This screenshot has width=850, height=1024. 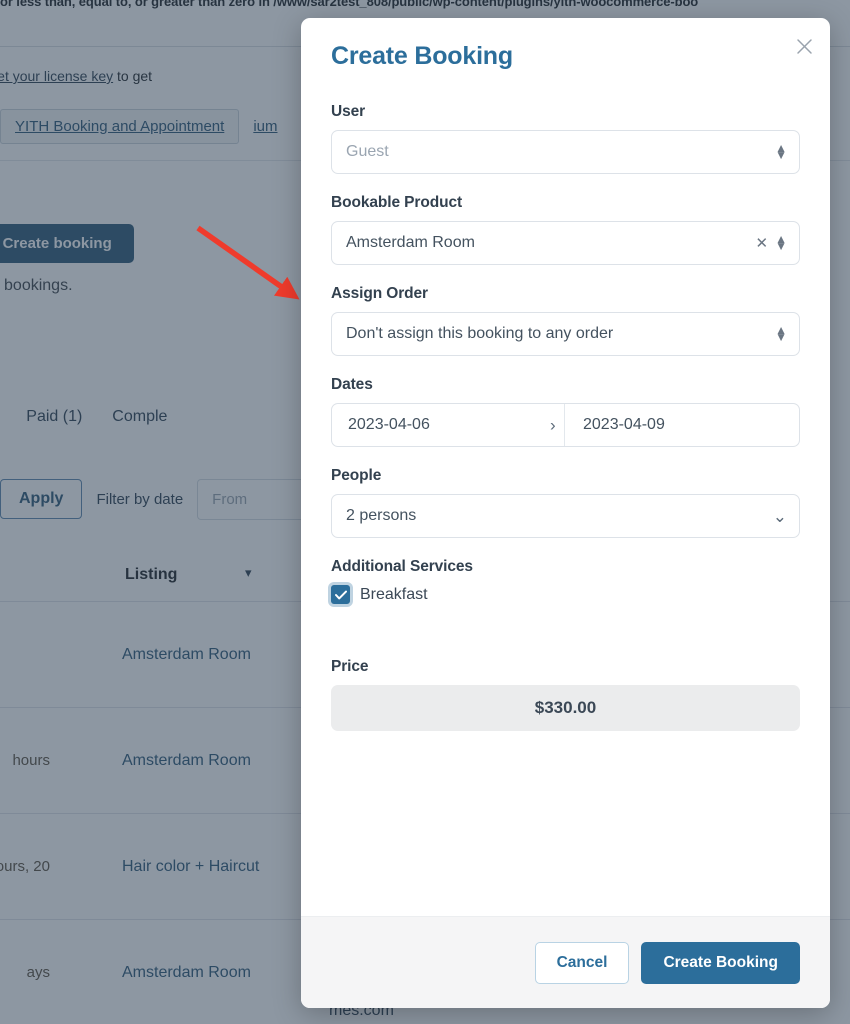 What do you see at coordinates (379, 293) in the screenshot?
I see `field-label-assign-order: Assign Order` at bounding box center [379, 293].